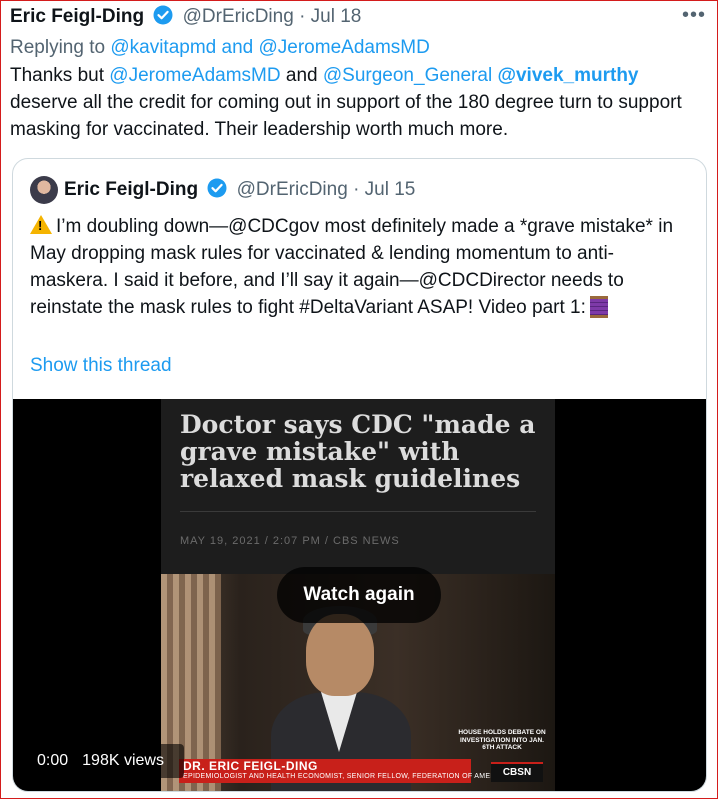  I want to click on reply-mention-kavitapmd: @kavitapmd, so click(163, 47).